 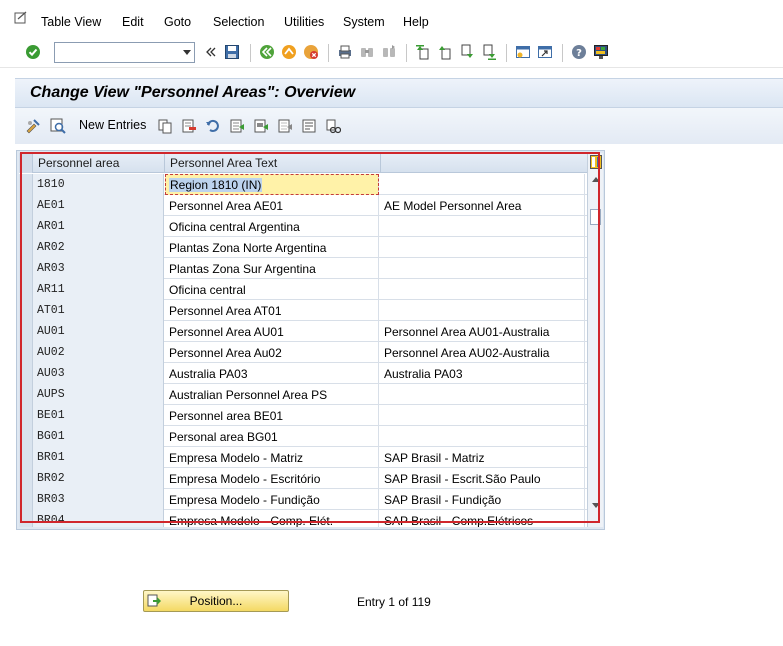 What do you see at coordinates (238, 22) in the screenshot?
I see `menu-selection: Selection` at bounding box center [238, 22].